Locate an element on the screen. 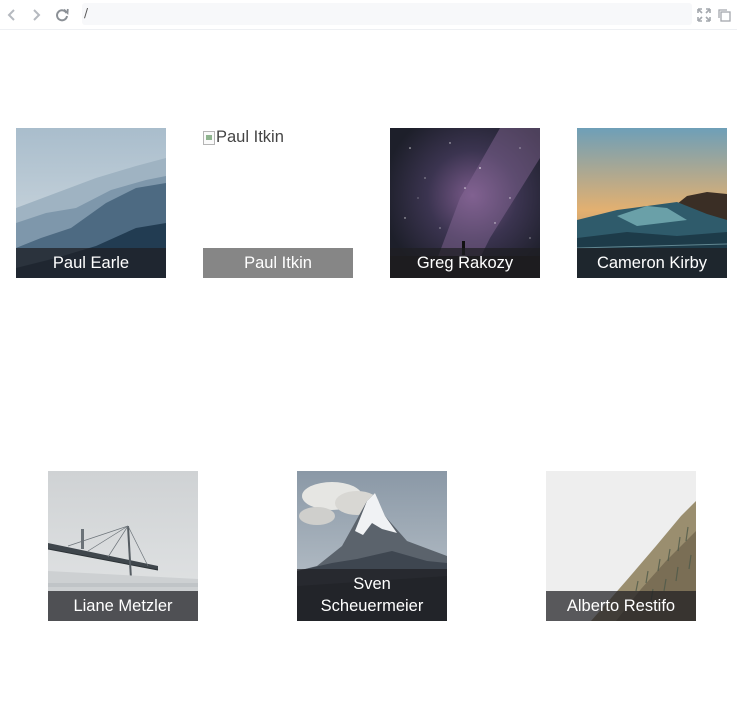 Image resolution: width=737 pixels, height=718 pixels. gallery-caption: Cameron Kirby is located at coordinates (652, 263).